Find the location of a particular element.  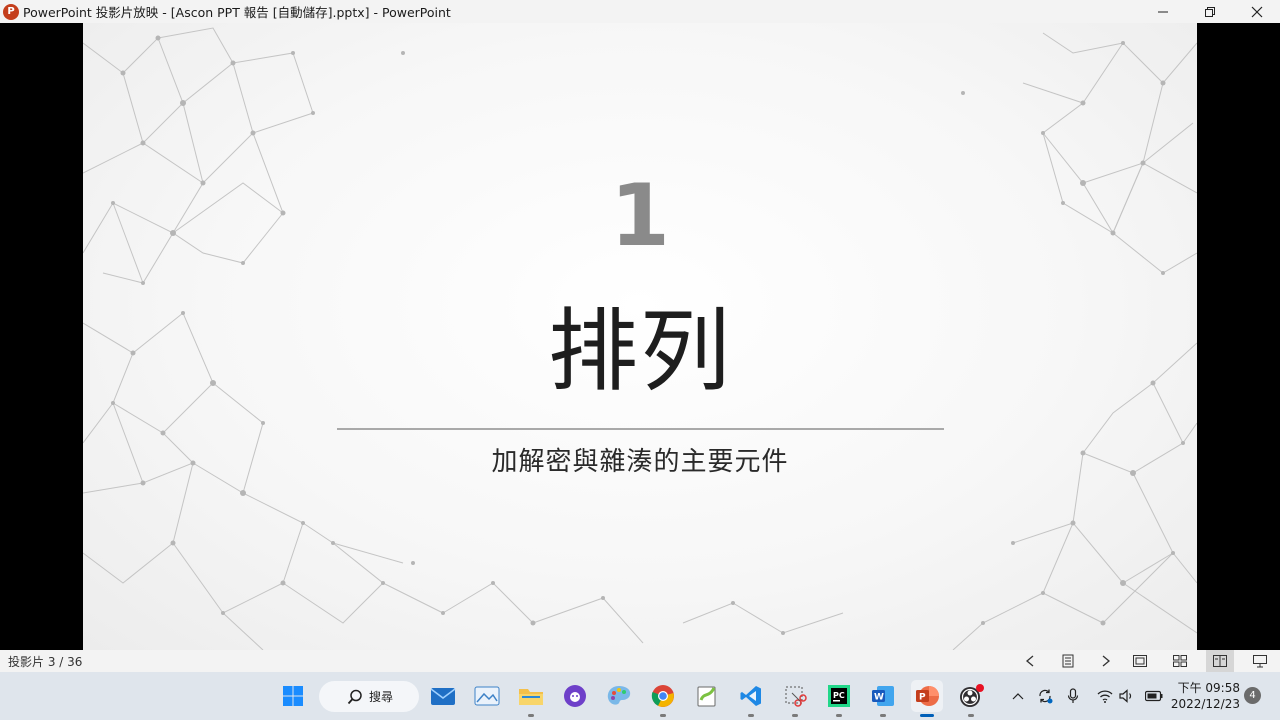

slide-menu-button is located at coordinates (1068, 661).